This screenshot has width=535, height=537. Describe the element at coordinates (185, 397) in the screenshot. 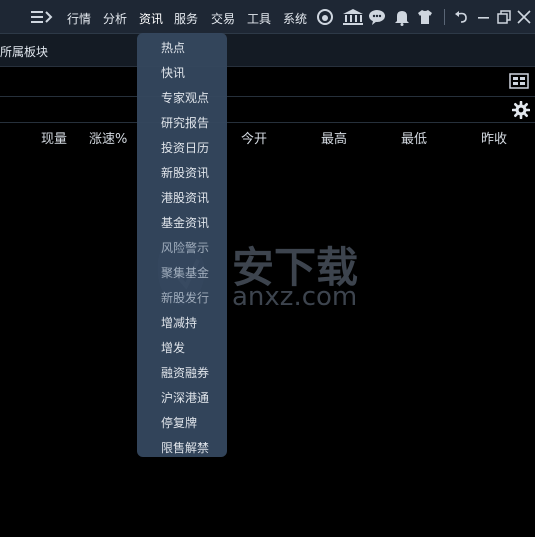

I see `menu-item-stock-connect: 沪深港通` at that location.